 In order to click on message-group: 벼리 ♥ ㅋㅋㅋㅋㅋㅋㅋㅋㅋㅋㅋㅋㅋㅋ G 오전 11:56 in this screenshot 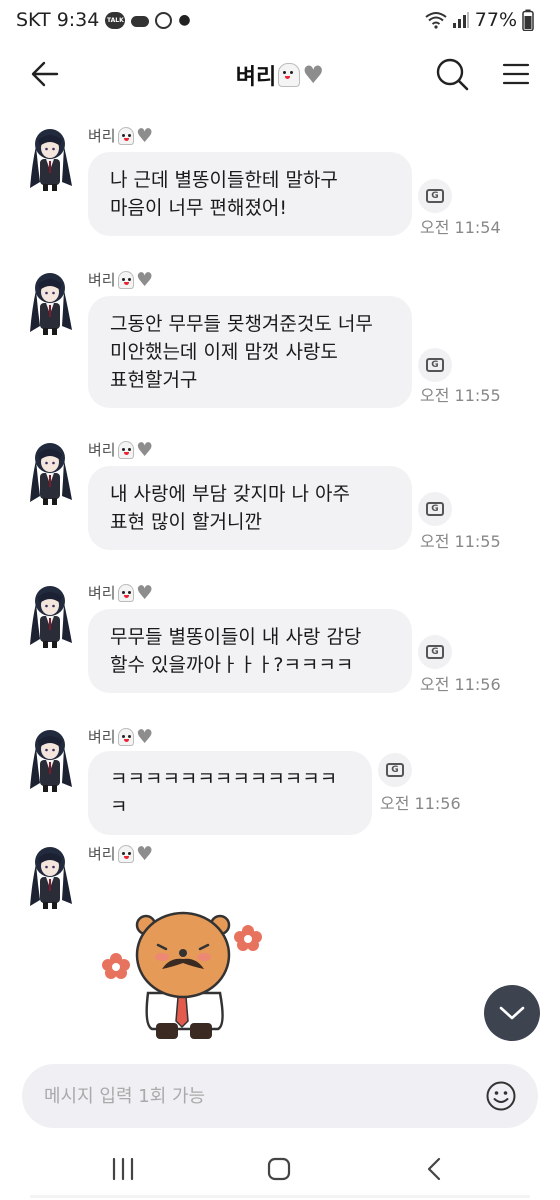, I will do `click(280, 779)`.